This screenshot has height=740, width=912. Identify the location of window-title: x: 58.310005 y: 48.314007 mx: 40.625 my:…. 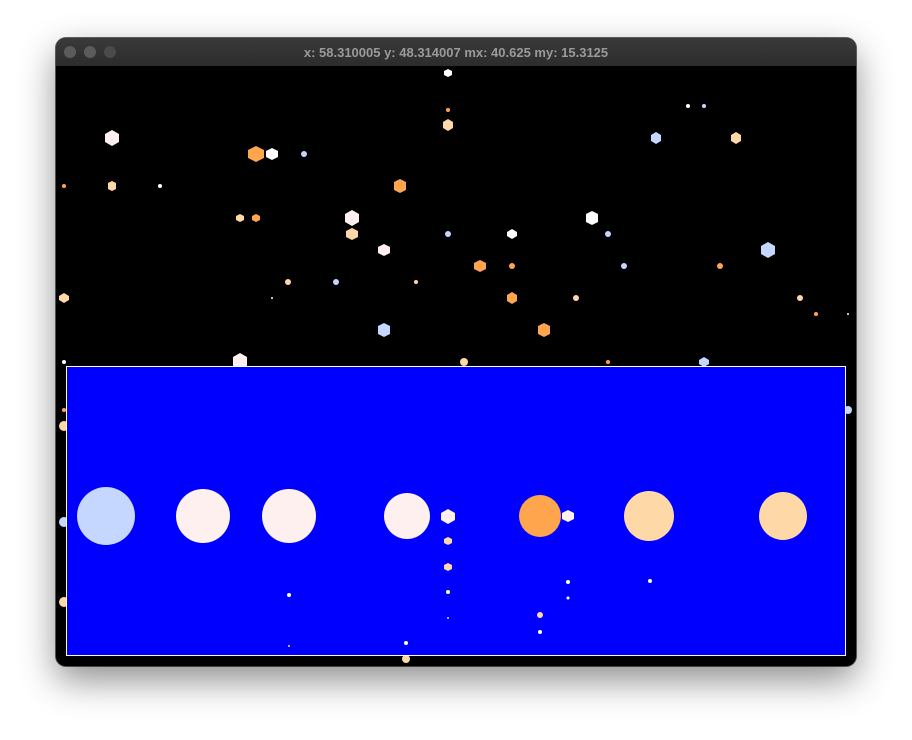
(456, 52).